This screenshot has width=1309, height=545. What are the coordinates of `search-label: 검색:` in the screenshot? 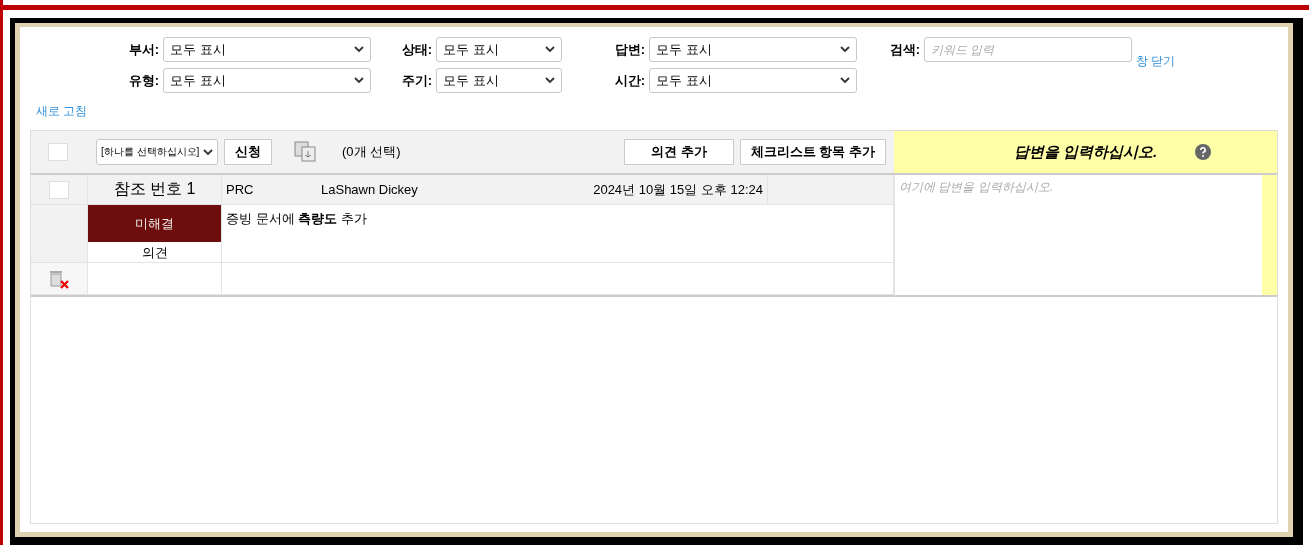 It's located at (904, 49).